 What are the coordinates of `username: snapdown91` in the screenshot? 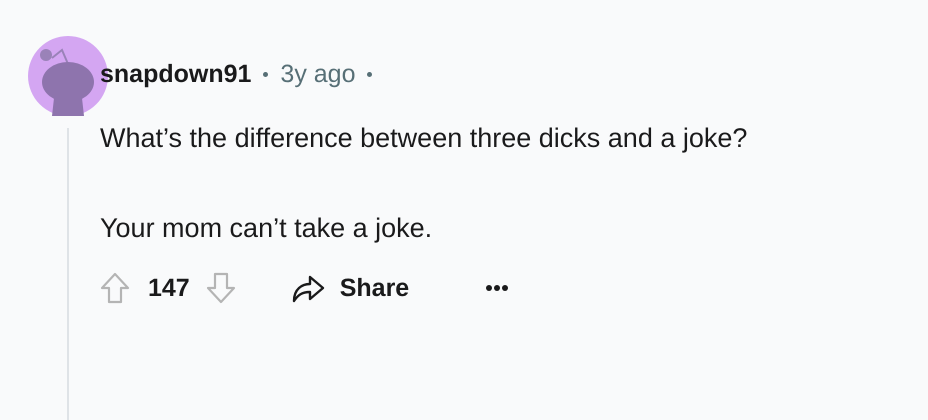 It's located at (176, 74).